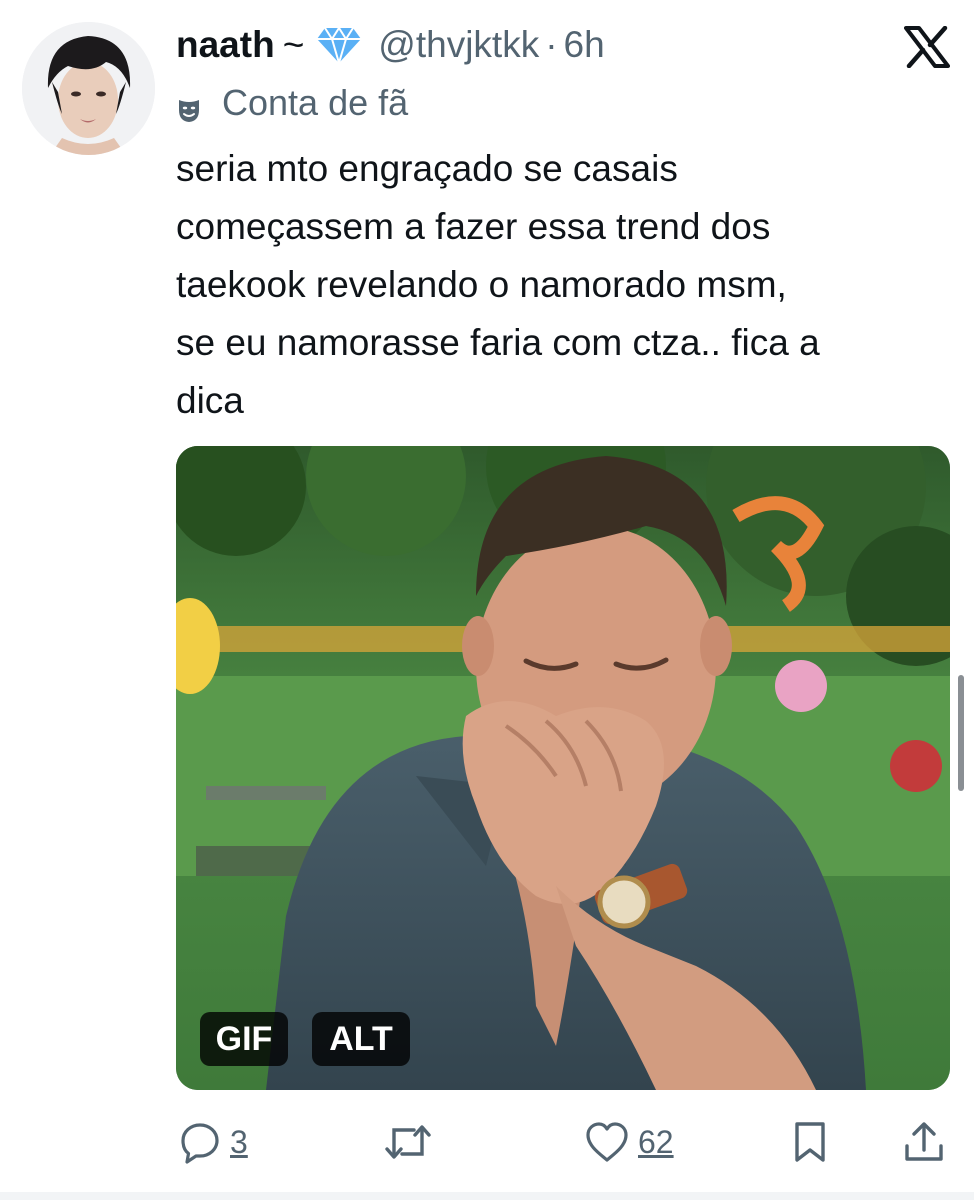  I want to click on tweet-text-line: seria mto engraçado se casais, so click(427, 168).